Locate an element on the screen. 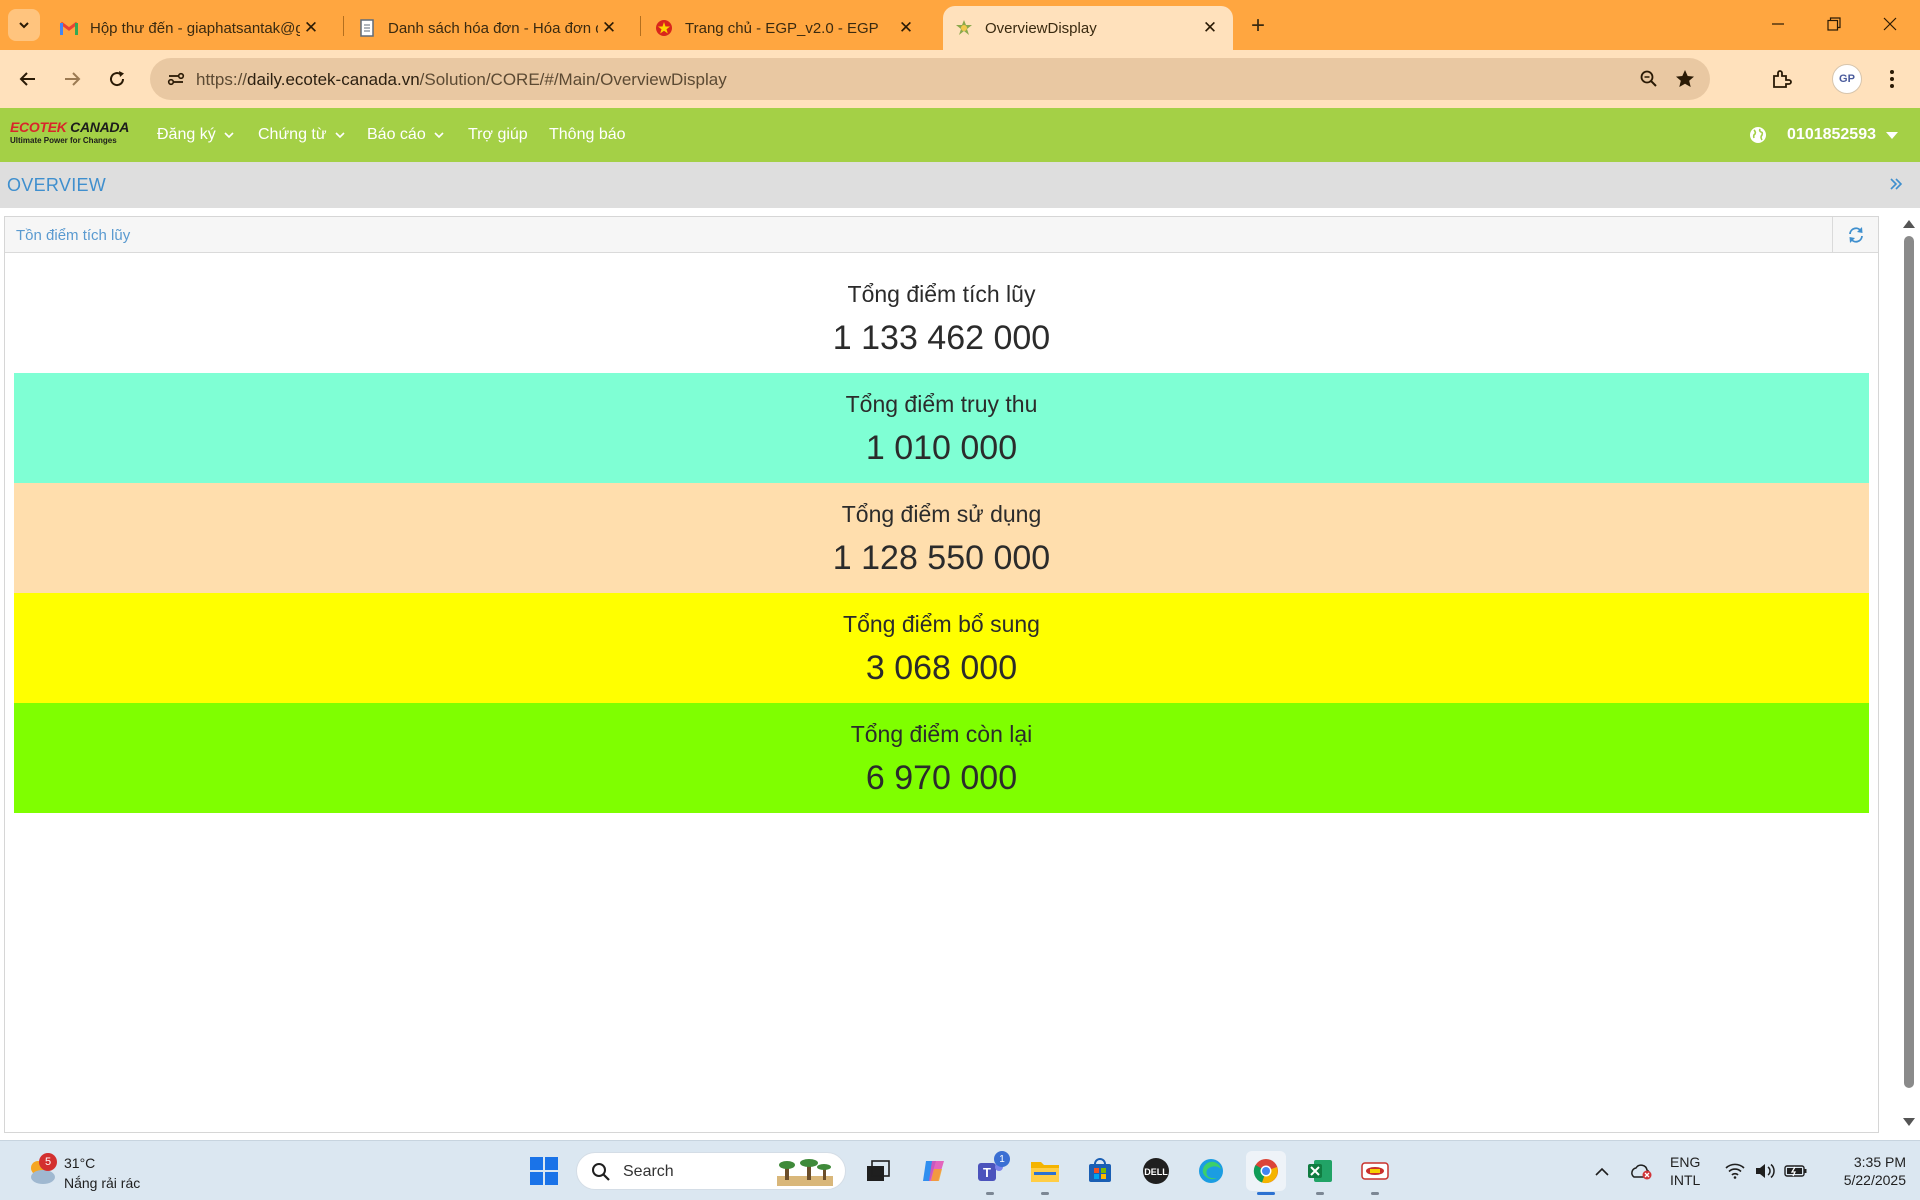 The width and height of the screenshot is (1920, 1200). stat-total-remaining: Tổng điểm còn lại 6 970 000 is located at coordinates (941, 758).